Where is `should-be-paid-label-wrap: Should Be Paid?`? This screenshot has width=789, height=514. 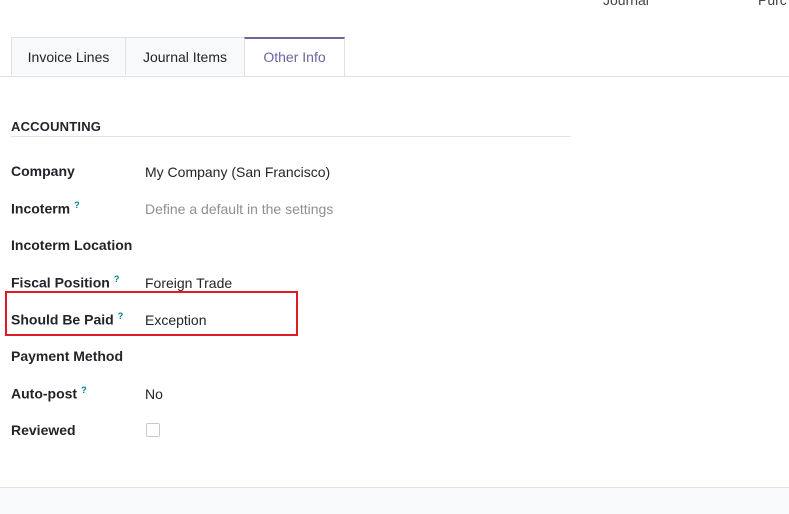
should-be-paid-label-wrap: Should Be Paid? is located at coordinates (67, 319).